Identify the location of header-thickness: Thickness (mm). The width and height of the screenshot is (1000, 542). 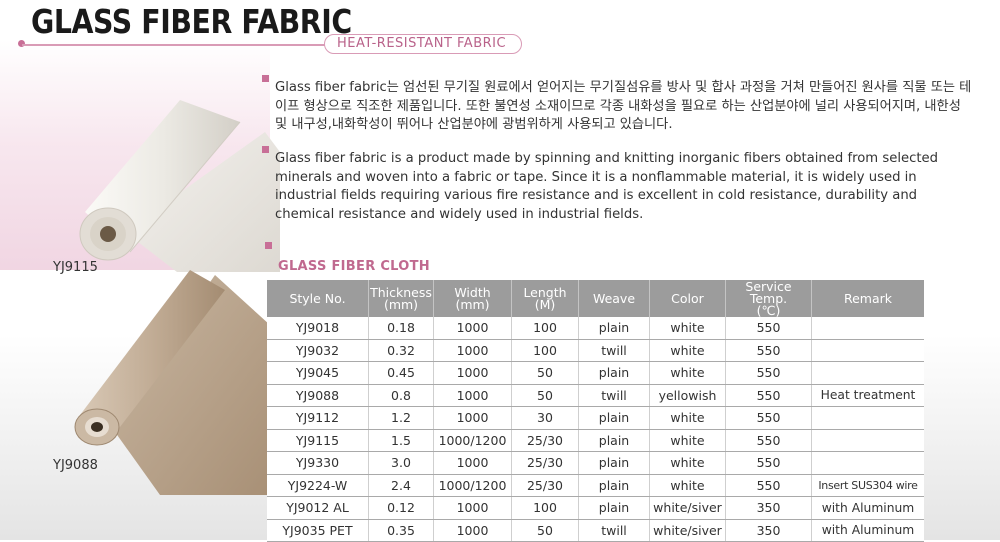
(401, 298).